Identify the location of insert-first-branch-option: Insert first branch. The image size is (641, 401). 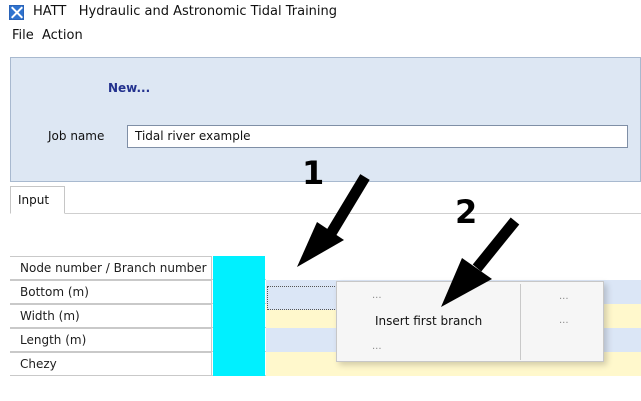
(428, 321).